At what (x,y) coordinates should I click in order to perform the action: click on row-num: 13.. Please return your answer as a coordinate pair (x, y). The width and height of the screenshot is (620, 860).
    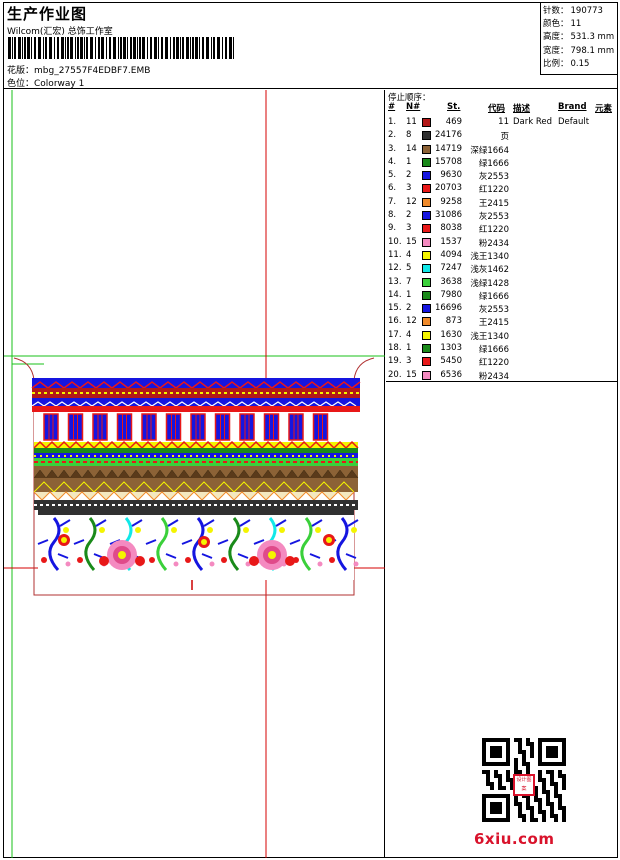
    Looking at the image, I should click on (395, 281).